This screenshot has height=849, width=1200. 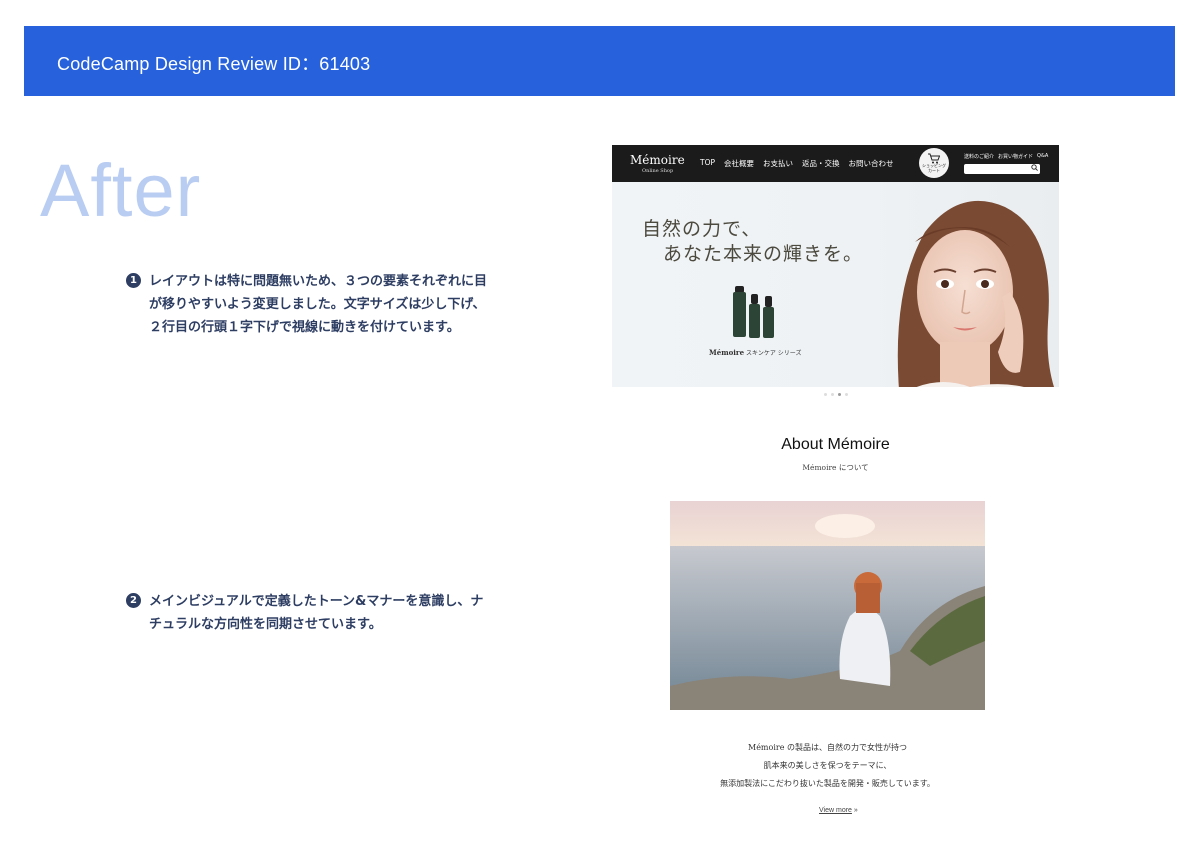 What do you see at coordinates (599, 61) in the screenshot?
I see `header-banner: CodeCamp Design Review ID：61403` at bounding box center [599, 61].